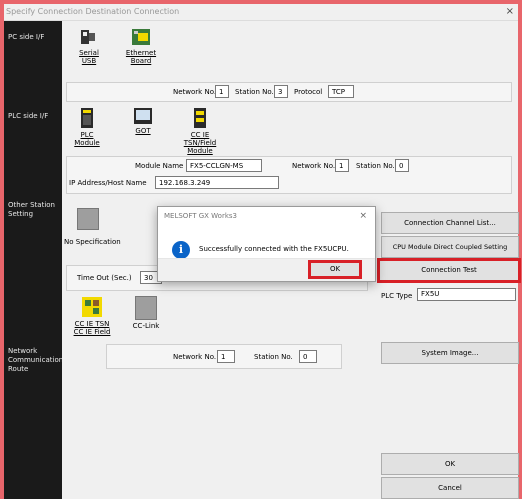 Image resolution: width=522 pixels, height=499 pixels. I want to click on dialog-title: MELSOFT GX Works3, so click(200, 216).